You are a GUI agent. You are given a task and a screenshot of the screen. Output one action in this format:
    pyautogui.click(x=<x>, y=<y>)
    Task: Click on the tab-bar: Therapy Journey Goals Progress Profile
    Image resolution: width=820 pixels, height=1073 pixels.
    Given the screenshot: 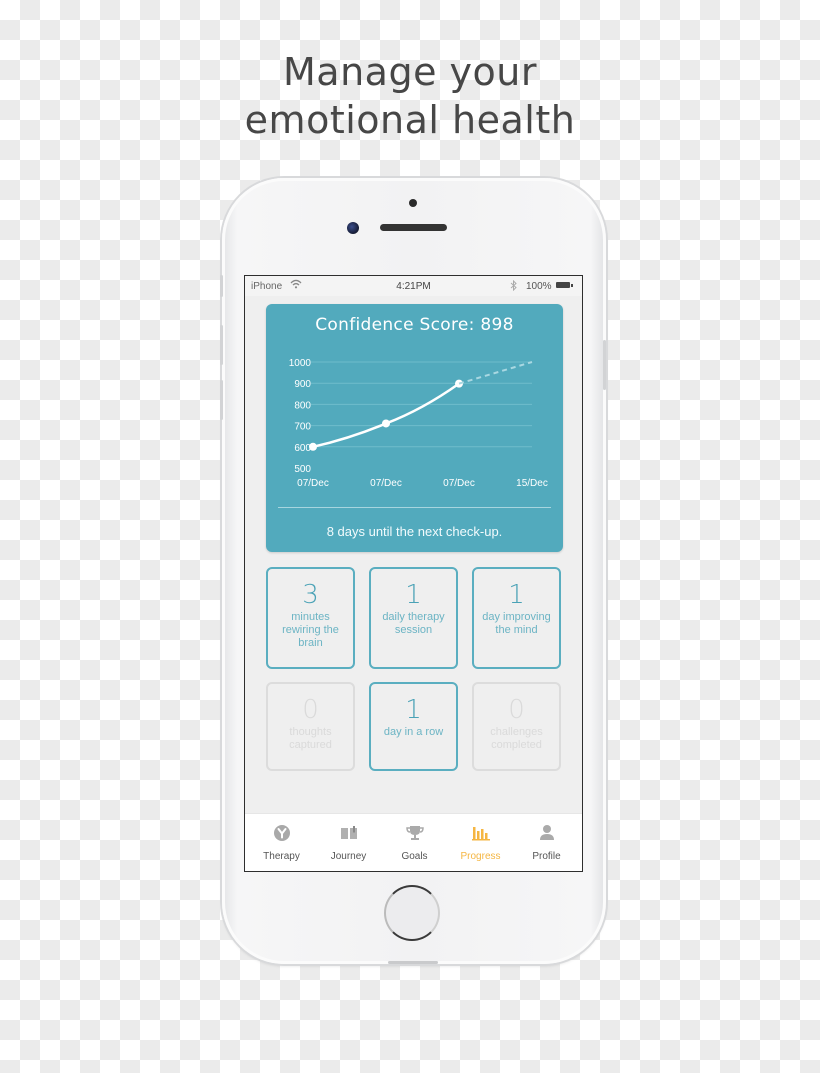 What is the action you would take?
    pyautogui.click(x=413, y=842)
    